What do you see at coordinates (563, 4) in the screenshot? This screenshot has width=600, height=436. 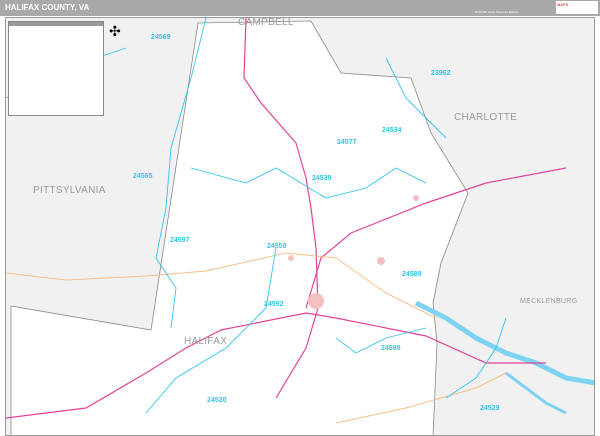 I see `logo-text: MAPS` at bounding box center [563, 4].